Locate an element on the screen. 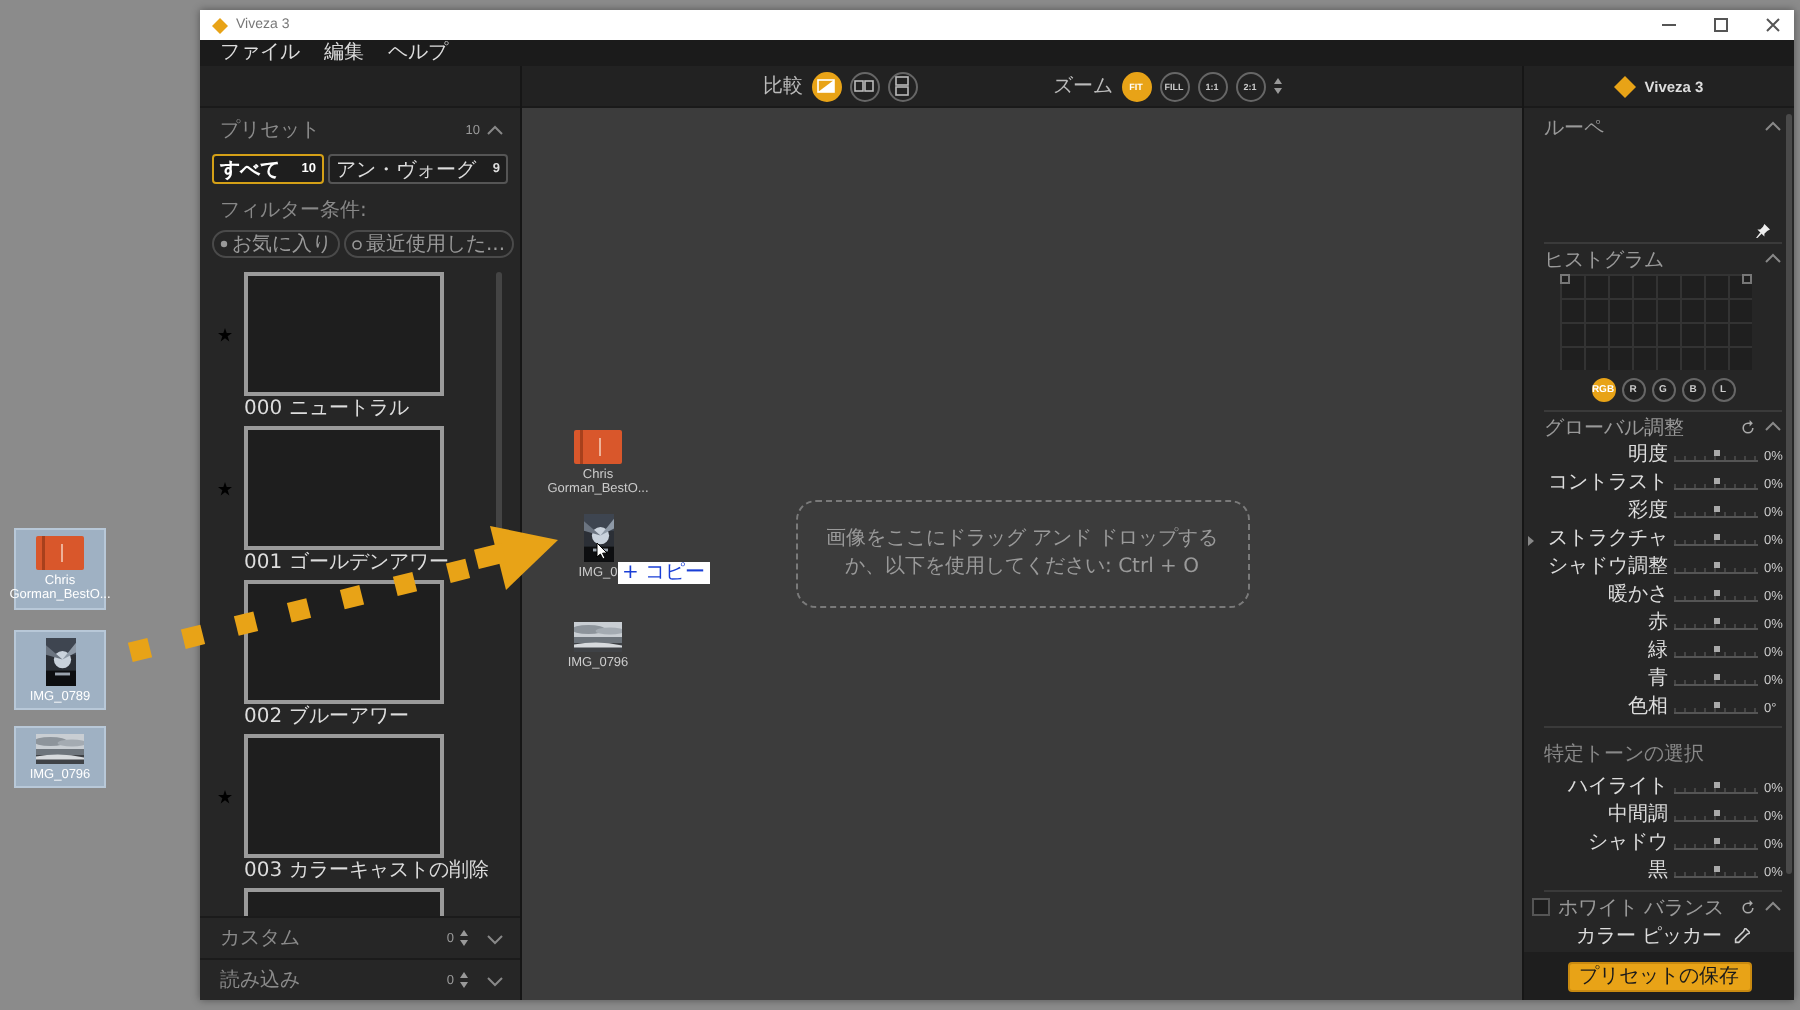 Image resolution: width=1800 pixels, height=1010 pixels. slider-label: 赤 is located at coordinates (1657, 624).